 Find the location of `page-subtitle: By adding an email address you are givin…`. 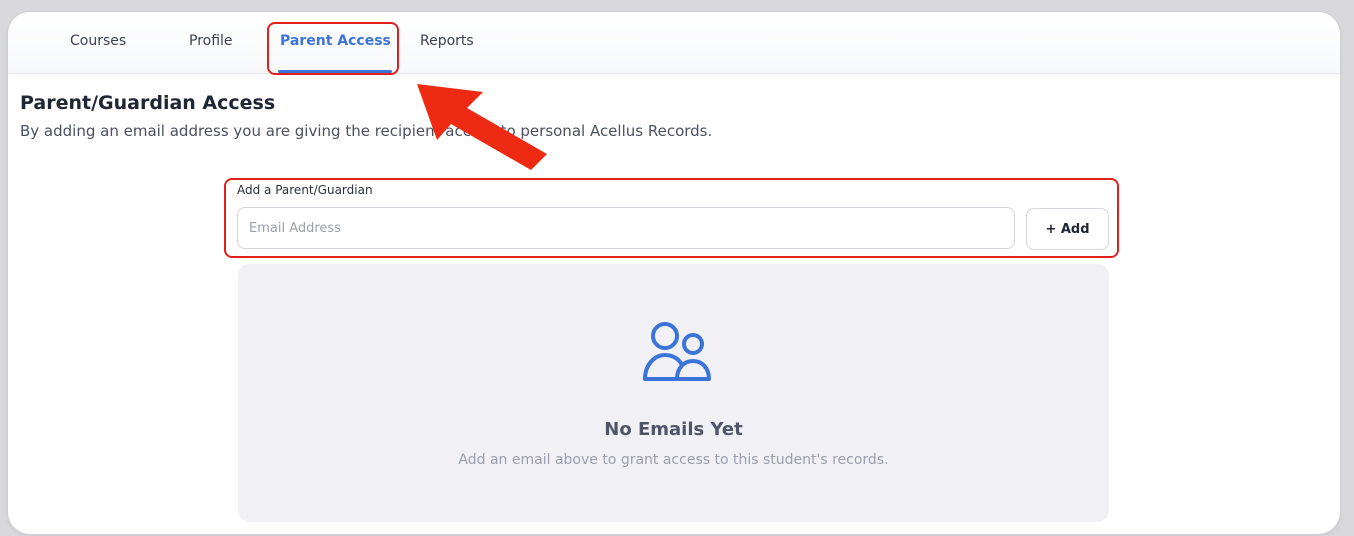

page-subtitle: By adding an email address you are givin… is located at coordinates (366, 131).